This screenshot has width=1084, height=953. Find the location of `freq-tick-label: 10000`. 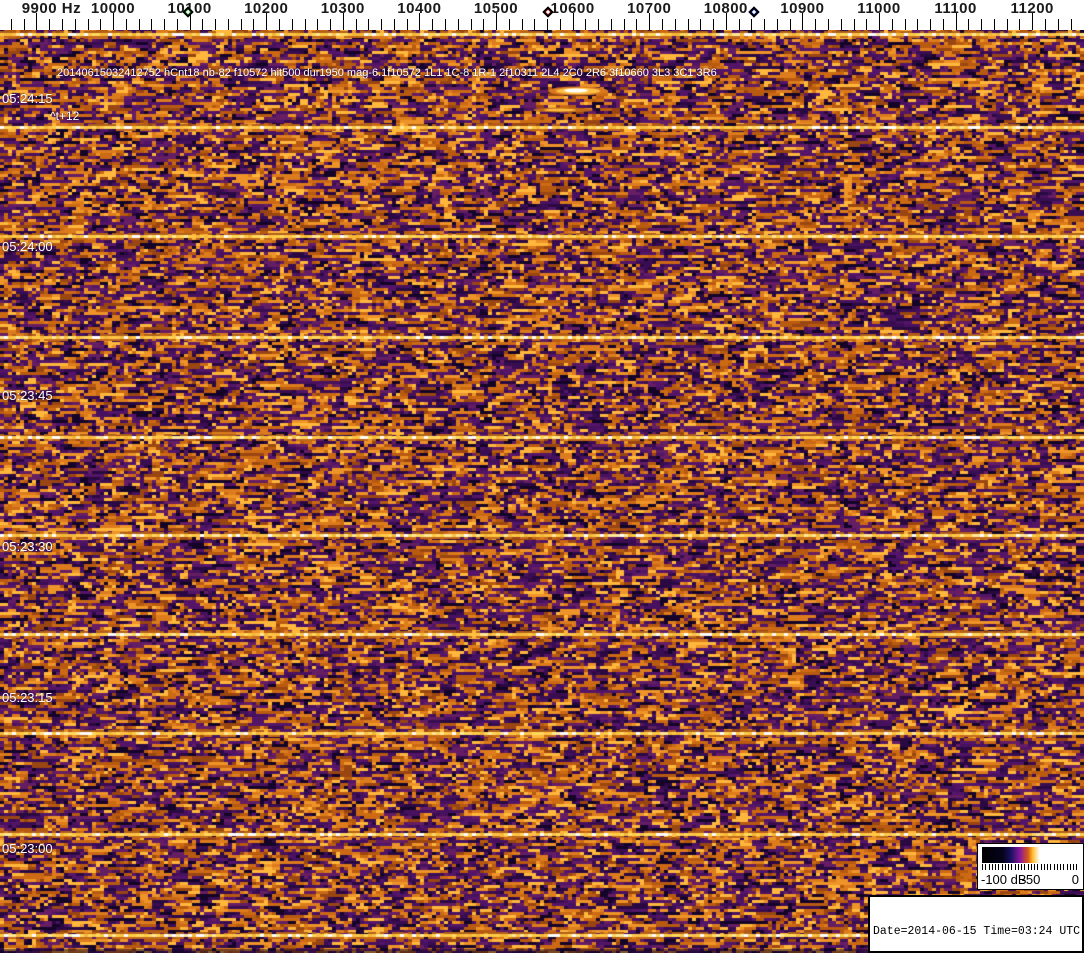

freq-tick-label: 10000 is located at coordinates (113, 8).